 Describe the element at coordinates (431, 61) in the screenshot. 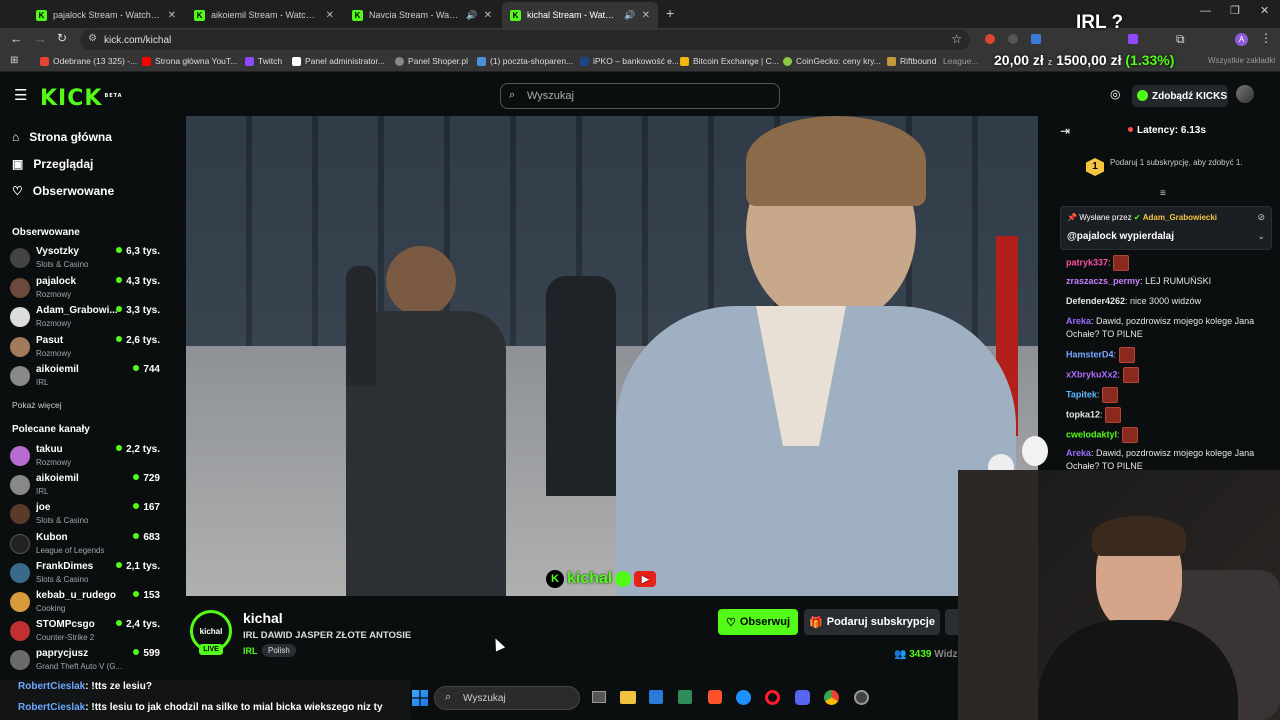

I see `bookmark-item: Panel Shoper.pl` at that location.